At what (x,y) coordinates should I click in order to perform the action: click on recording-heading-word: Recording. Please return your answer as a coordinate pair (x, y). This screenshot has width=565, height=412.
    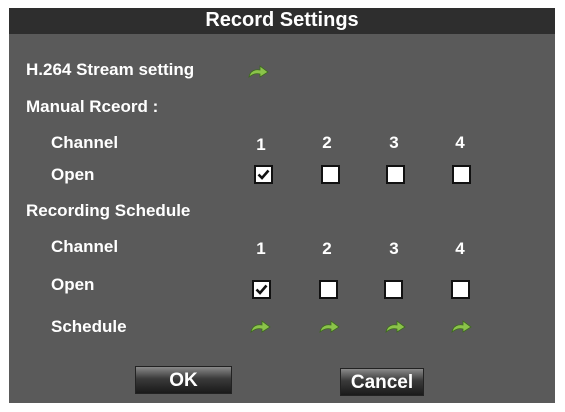
    Looking at the image, I should click on (68, 210).